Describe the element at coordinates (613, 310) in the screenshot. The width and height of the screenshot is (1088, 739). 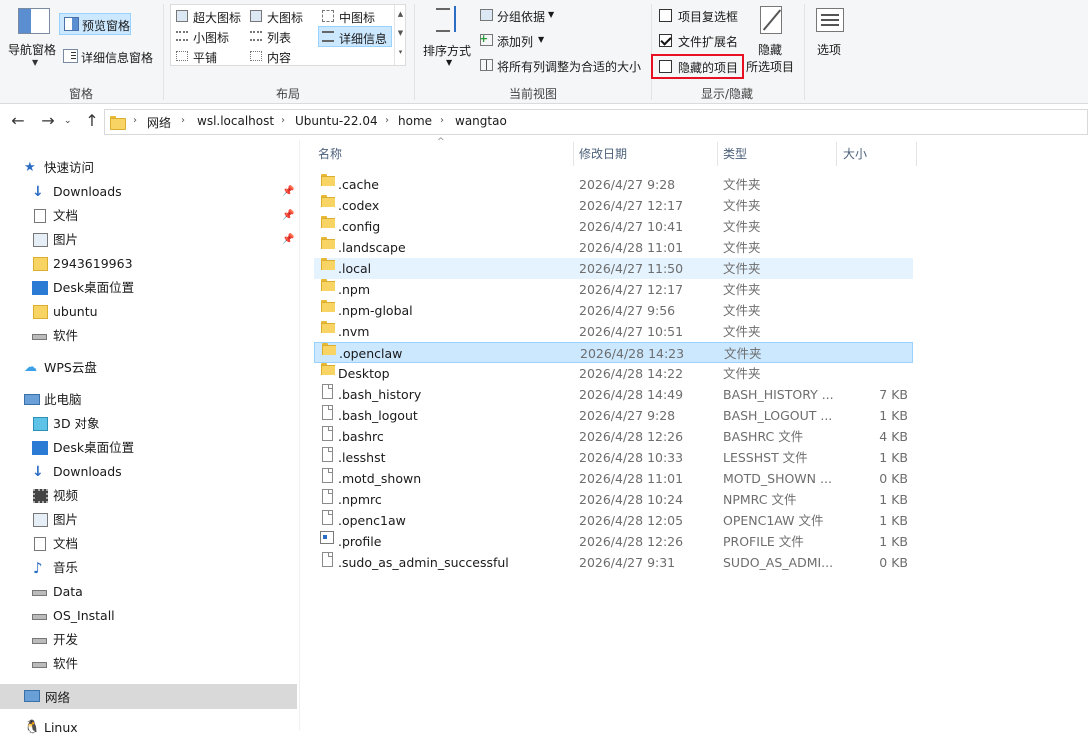
I see `file-row: .npm-global 2026/4/27 9:56 文件夹` at that location.